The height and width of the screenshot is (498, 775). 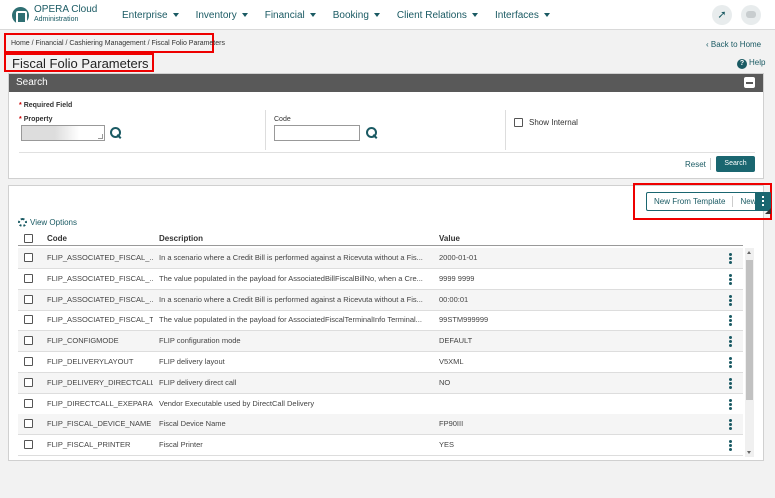 What do you see at coordinates (150, 15) in the screenshot?
I see `menu-enterprise: Enterprise` at bounding box center [150, 15].